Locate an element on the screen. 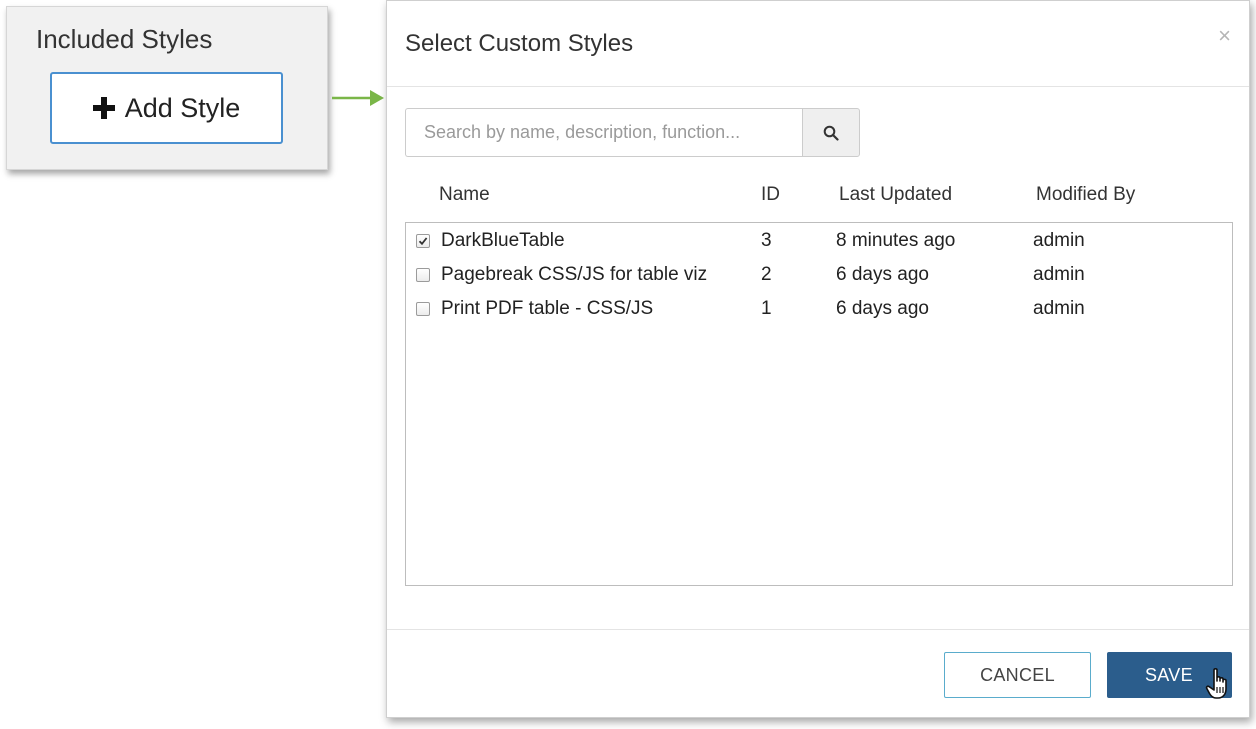 The height and width of the screenshot is (729, 1256). search-box is located at coordinates (632, 132).